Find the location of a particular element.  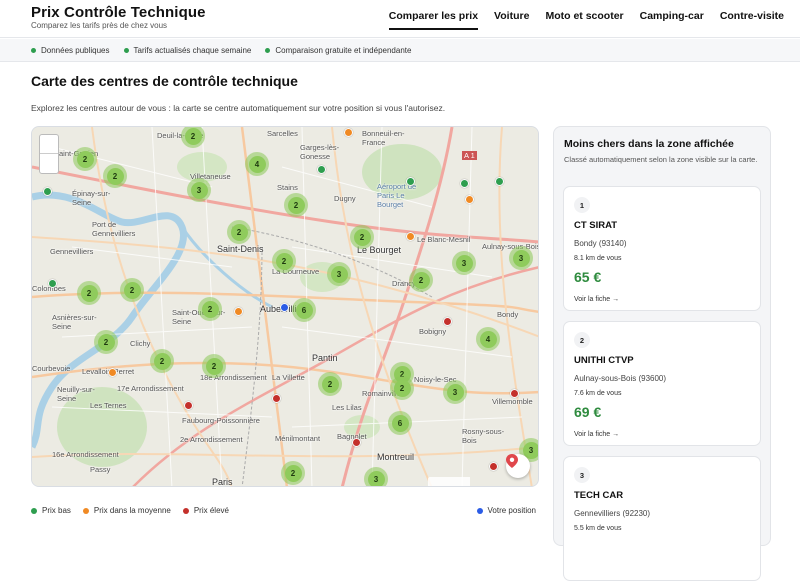

strip-item: Tarifs actualisés chaque semaine is located at coordinates (187, 50).